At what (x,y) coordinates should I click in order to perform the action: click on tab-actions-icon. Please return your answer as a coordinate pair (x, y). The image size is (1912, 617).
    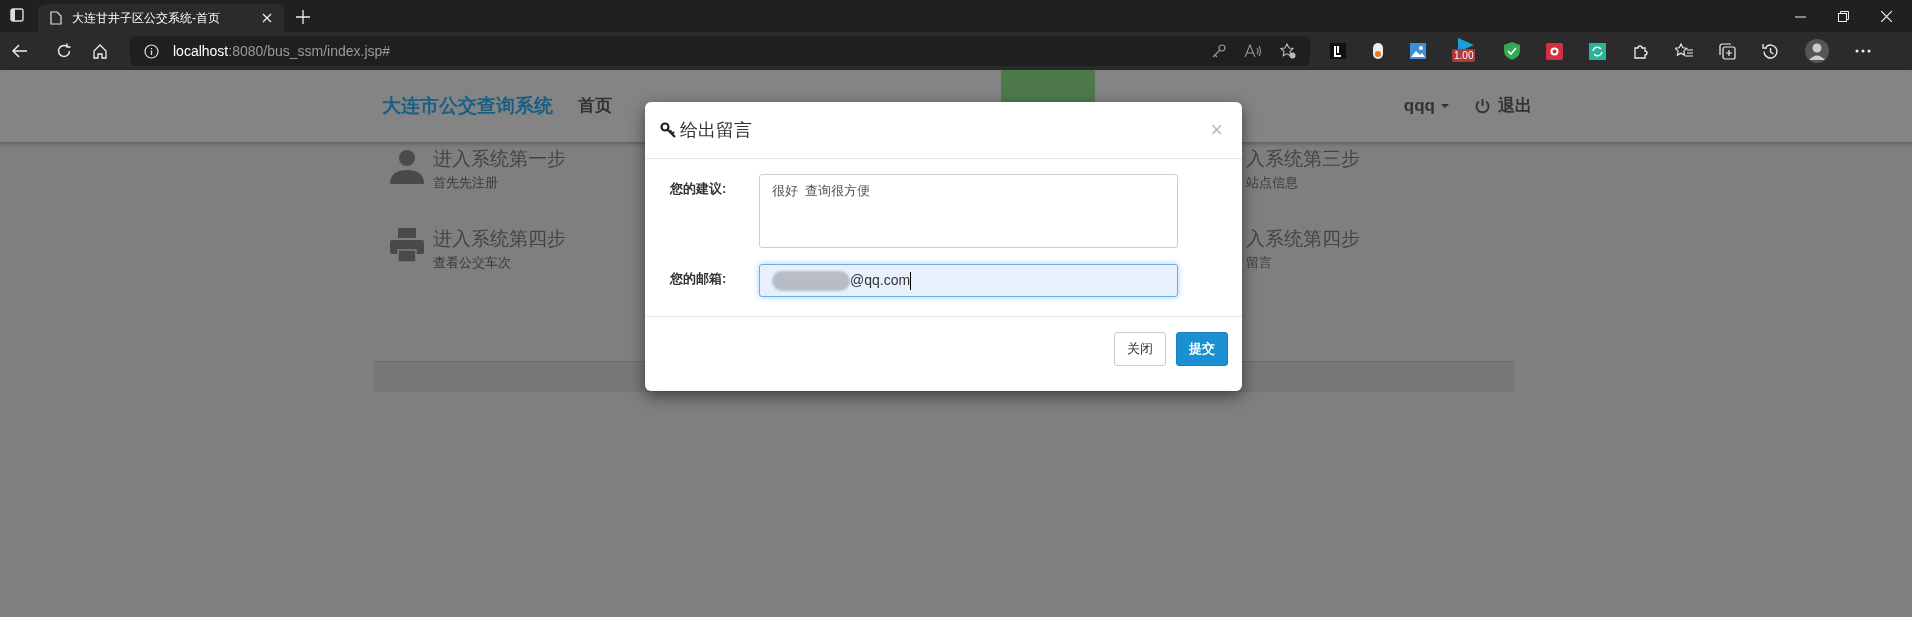
    Looking at the image, I should click on (17, 15).